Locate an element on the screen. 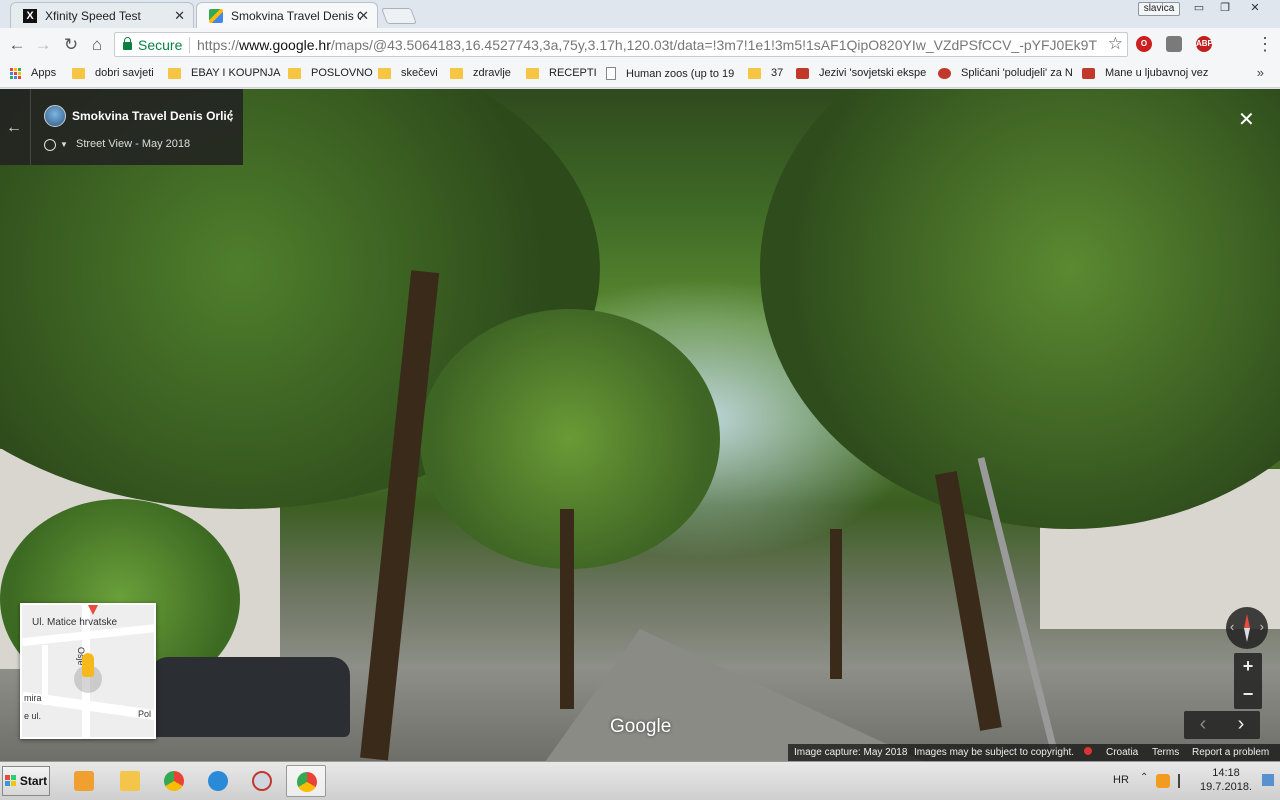 The image size is (1280, 800). map-road is located at coordinates (45, 675).